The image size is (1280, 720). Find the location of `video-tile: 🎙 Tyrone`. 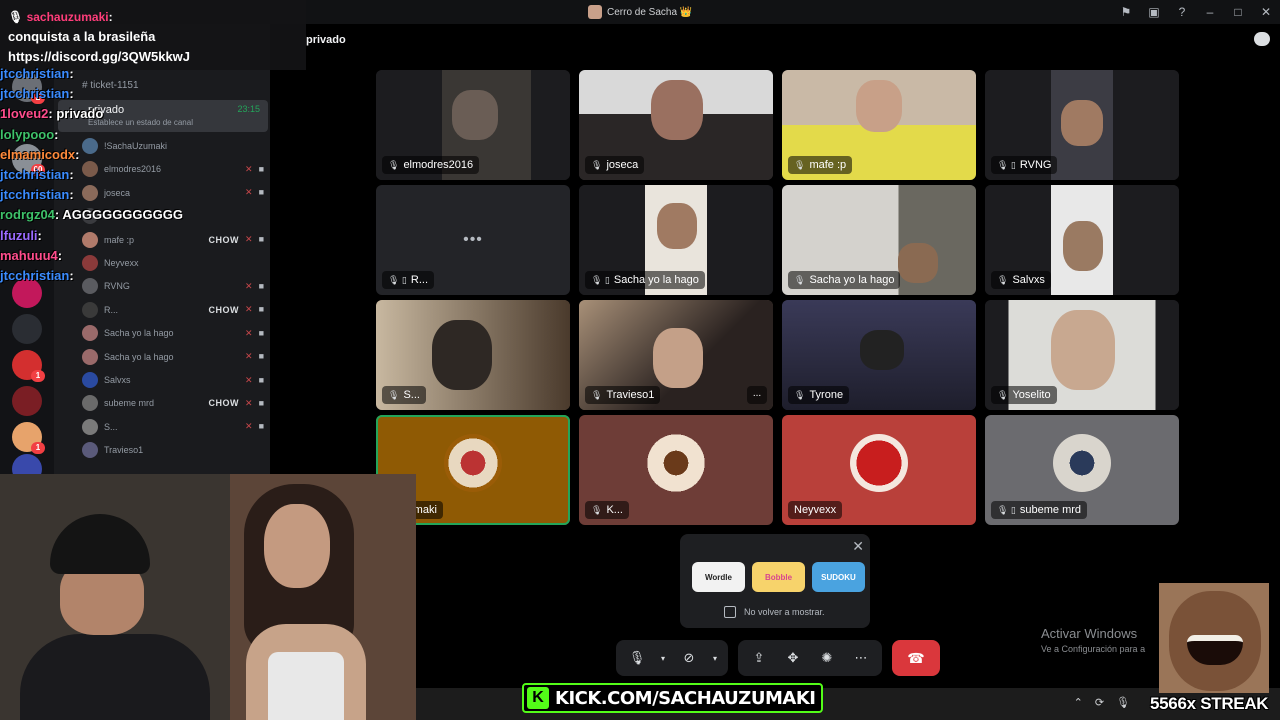

video-tile: 🎙 Tyrone is located at coordinates (879, 355).